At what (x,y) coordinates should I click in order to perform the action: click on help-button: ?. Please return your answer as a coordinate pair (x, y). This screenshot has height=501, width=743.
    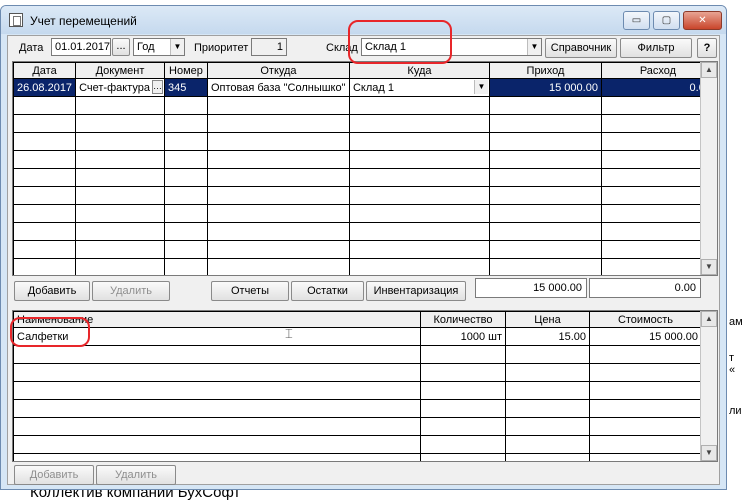
    Looking at the image, I should click on (707, 48).